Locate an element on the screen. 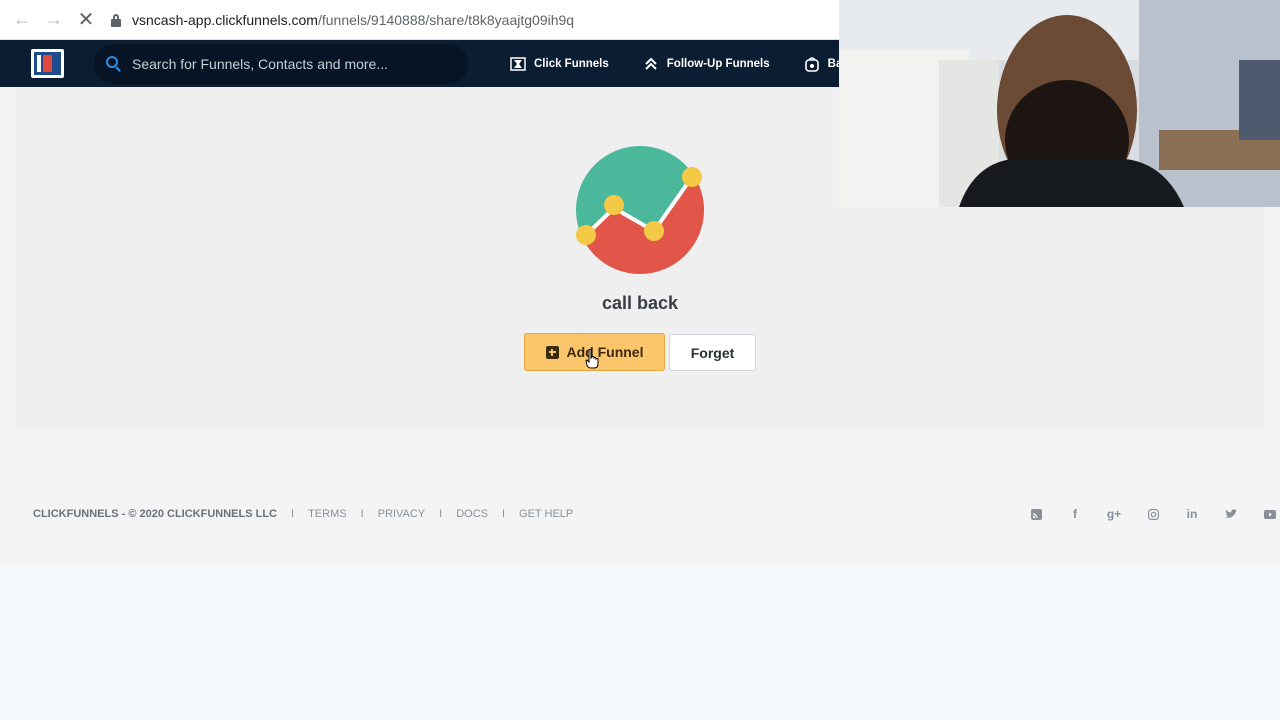  webcam-video is located at coordinates (1059, 103).